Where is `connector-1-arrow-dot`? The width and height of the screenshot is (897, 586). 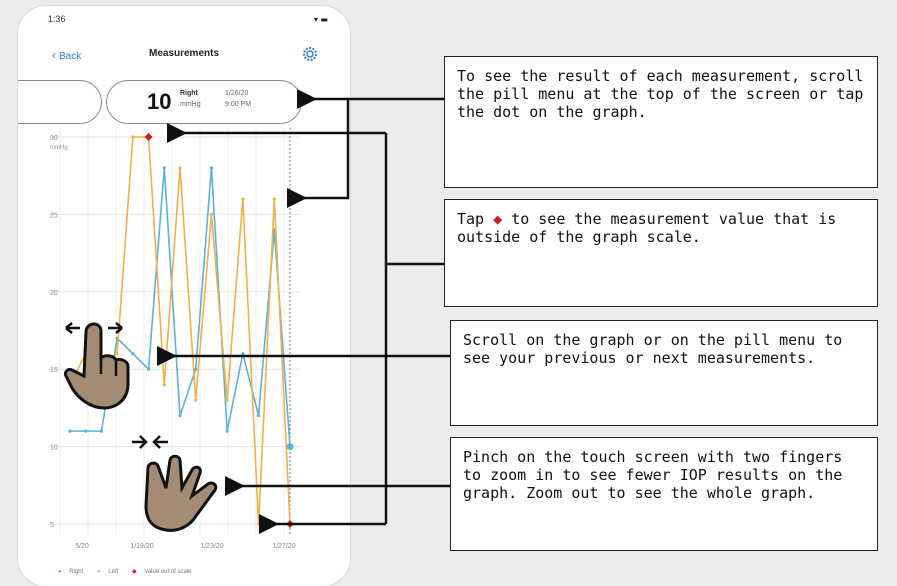
connector-1-arrow-dot is located at coordinates (318, 153).